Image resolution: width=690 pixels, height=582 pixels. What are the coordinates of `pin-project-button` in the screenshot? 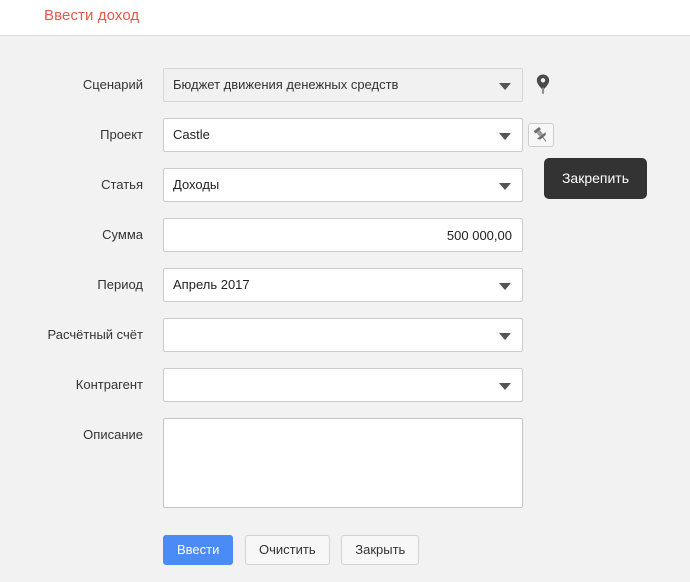 It's located at (541, 135).